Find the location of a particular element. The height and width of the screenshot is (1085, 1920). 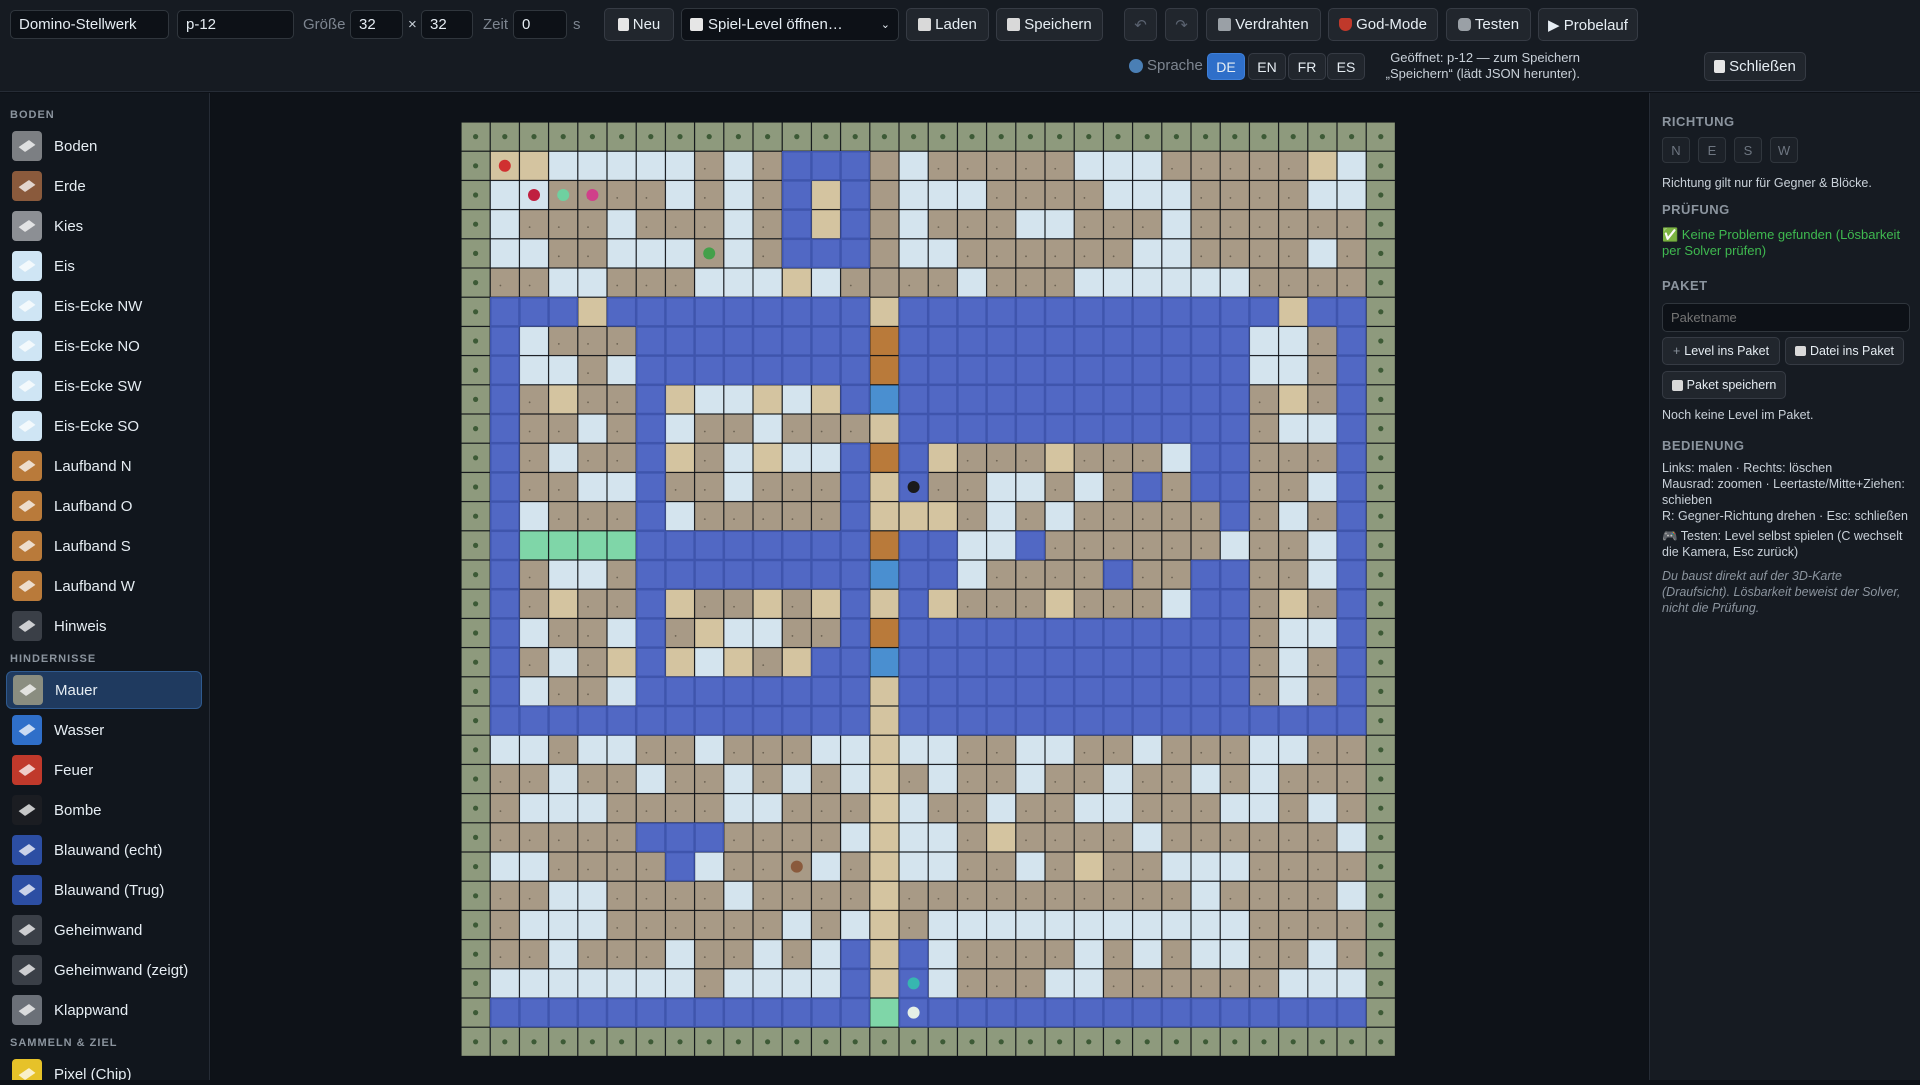

palette-item-laufband-o: Laufband O is located at coordinates (104, 506).